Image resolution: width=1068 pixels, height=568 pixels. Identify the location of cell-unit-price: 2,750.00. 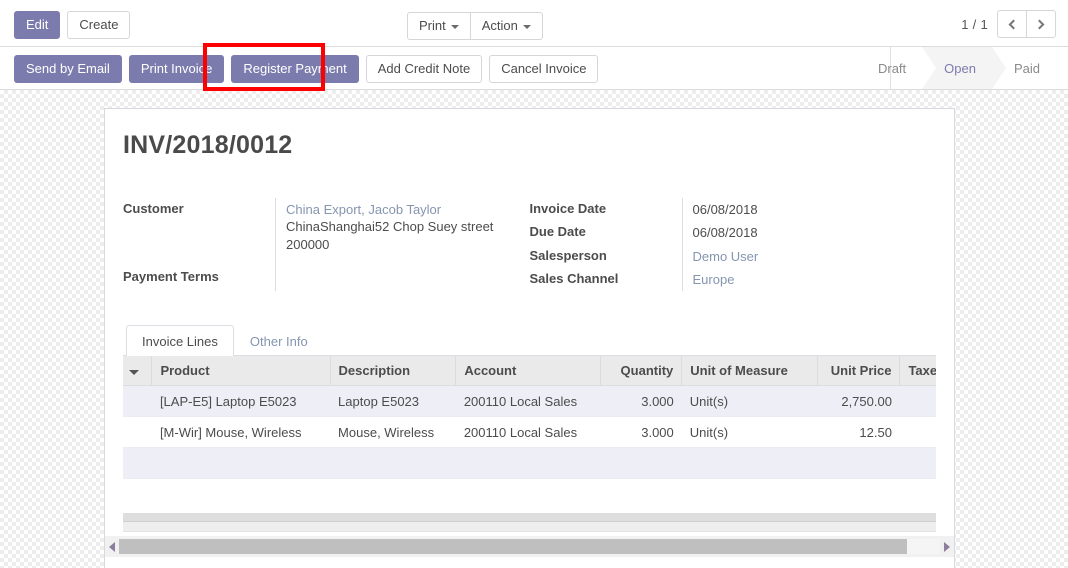
(858, 401).